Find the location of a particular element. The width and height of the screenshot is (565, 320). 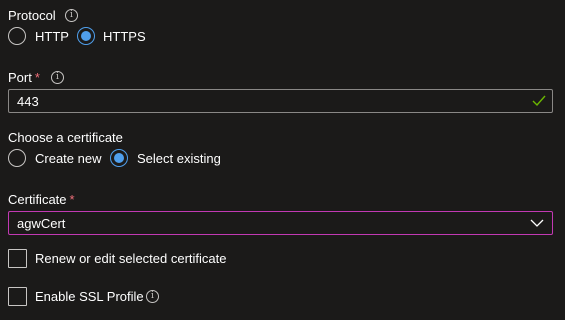

radio-https-label: HTTPS is located at coordinates (124, 36).